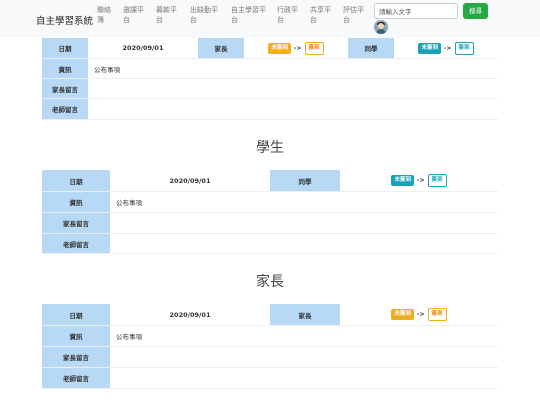 Image resolution: width=540 pixels, height=405 pixels. I want to click on avatar, so click(381, 27).